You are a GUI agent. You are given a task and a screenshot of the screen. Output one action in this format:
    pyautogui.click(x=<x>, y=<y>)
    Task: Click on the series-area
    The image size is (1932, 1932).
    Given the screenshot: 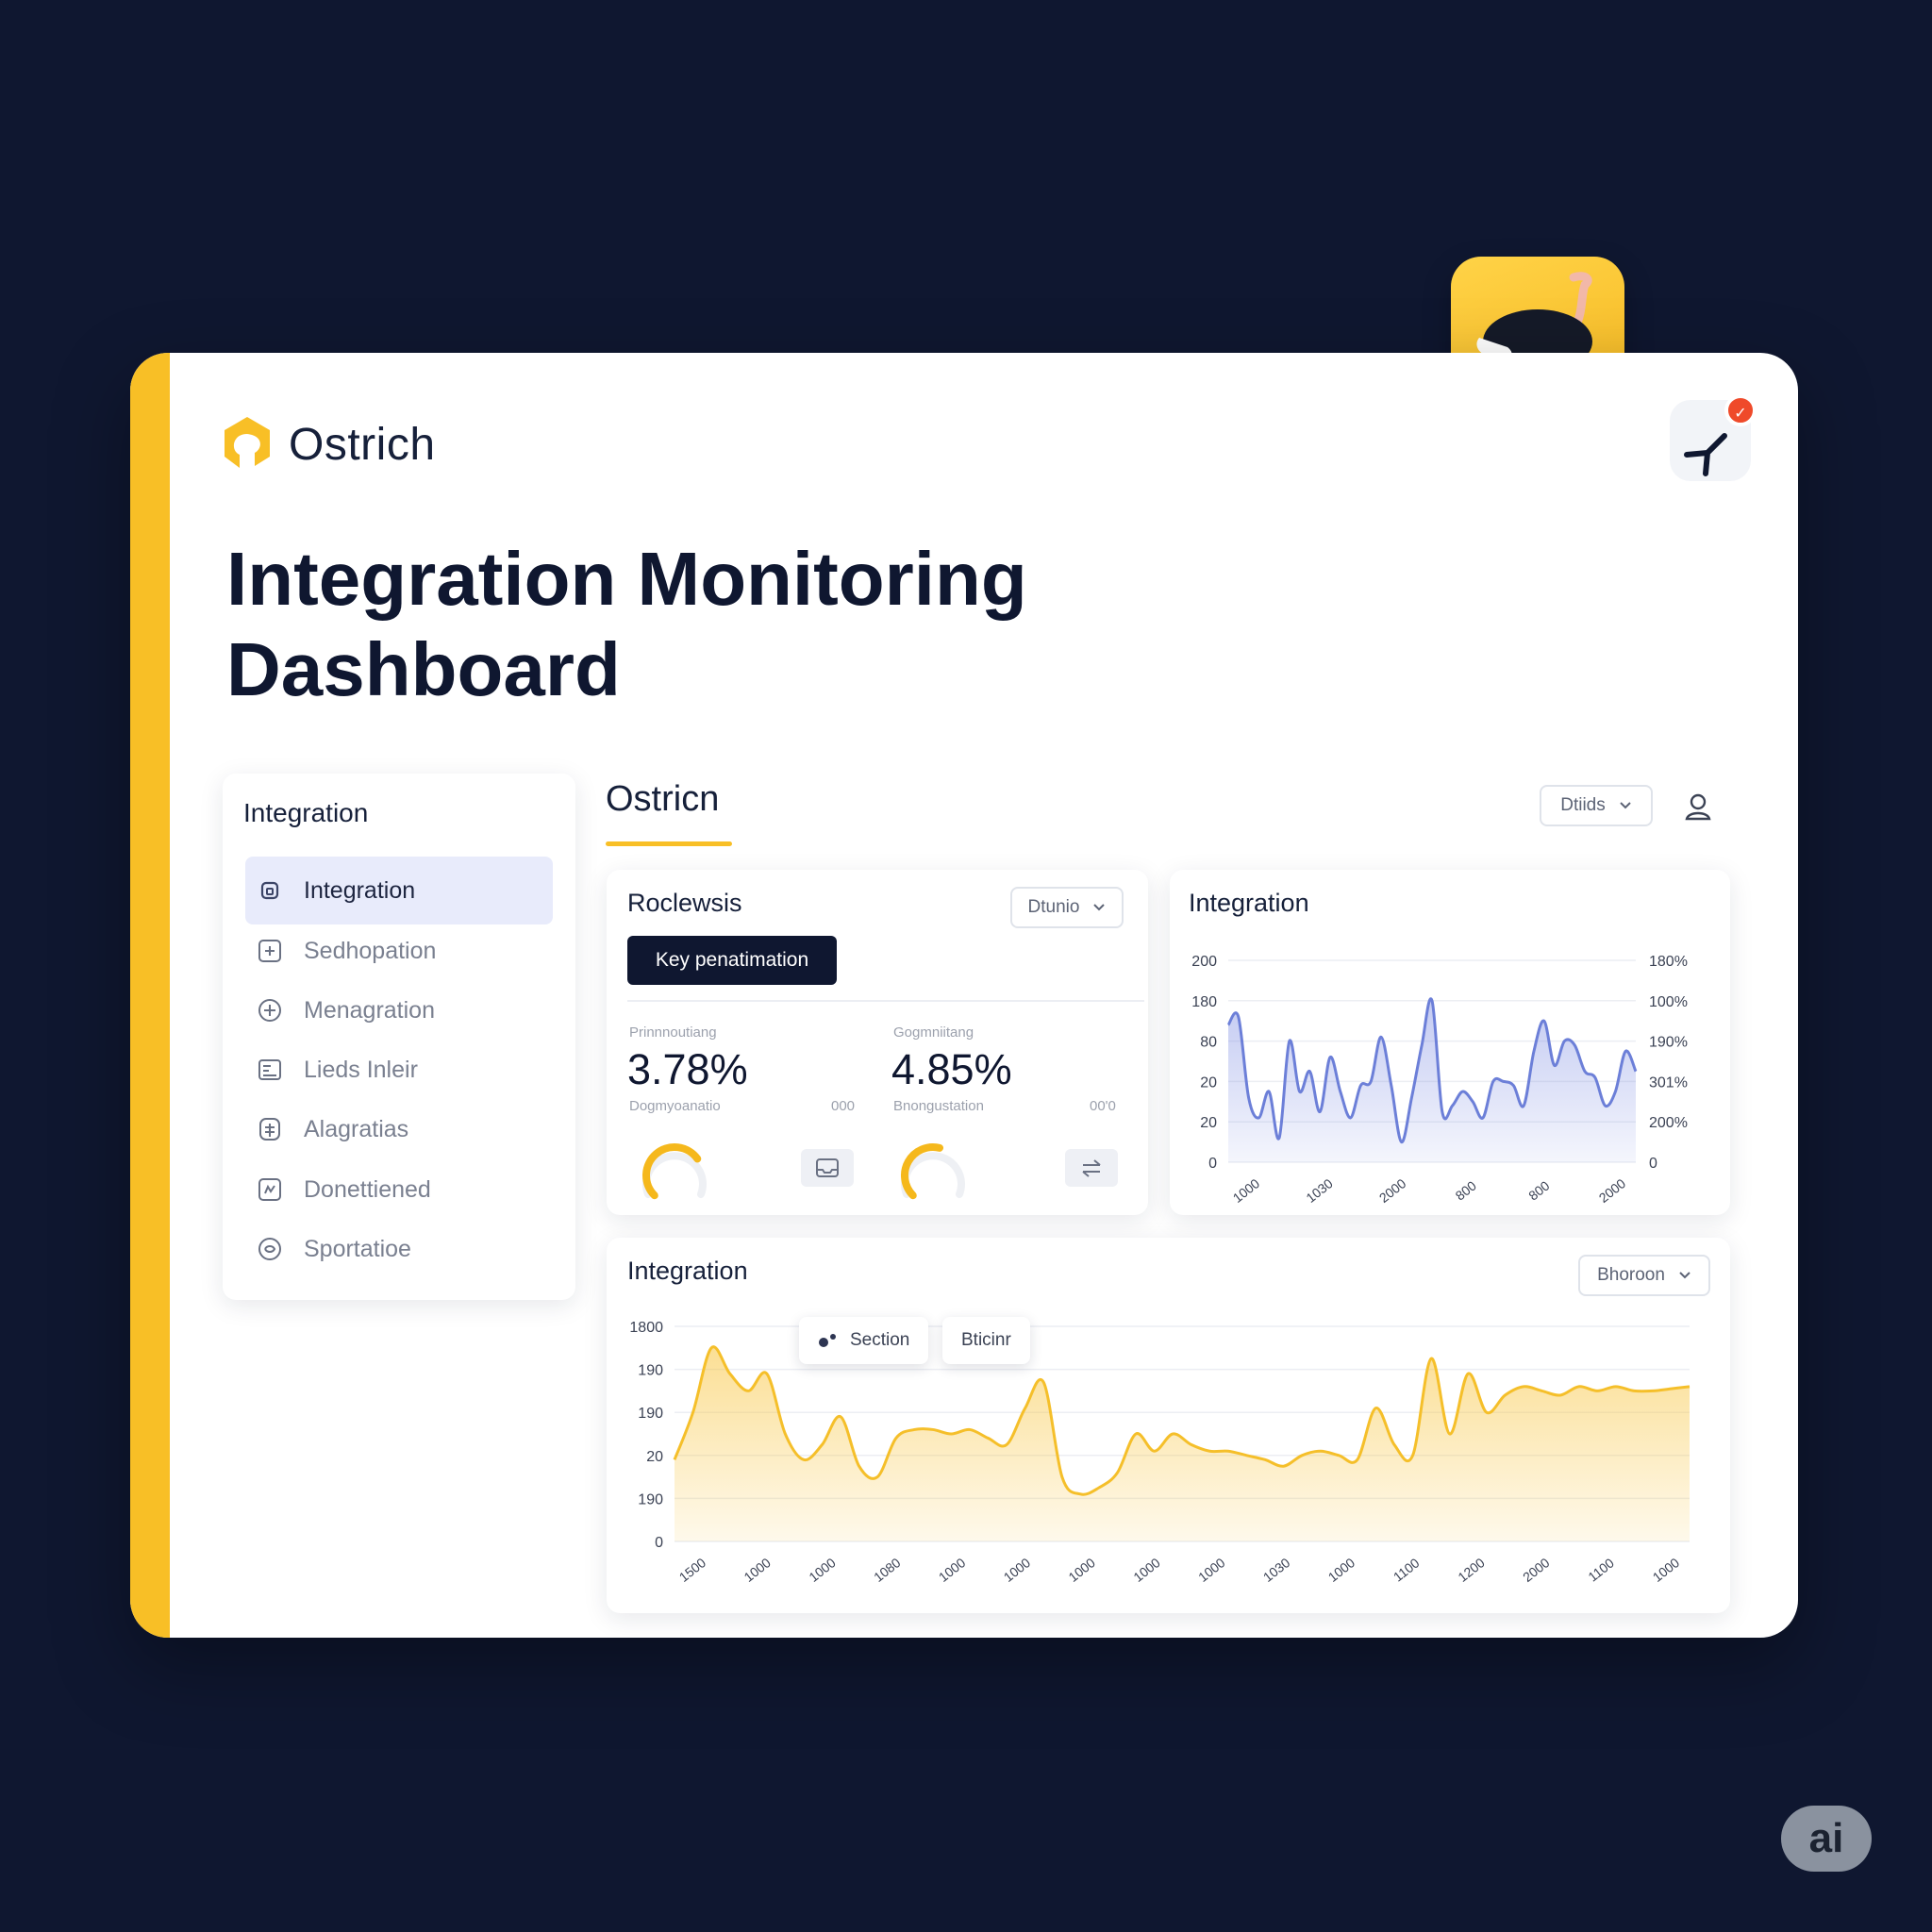 What is the action you would take?
    pyautogui.click(x=1432, y=1080)
    